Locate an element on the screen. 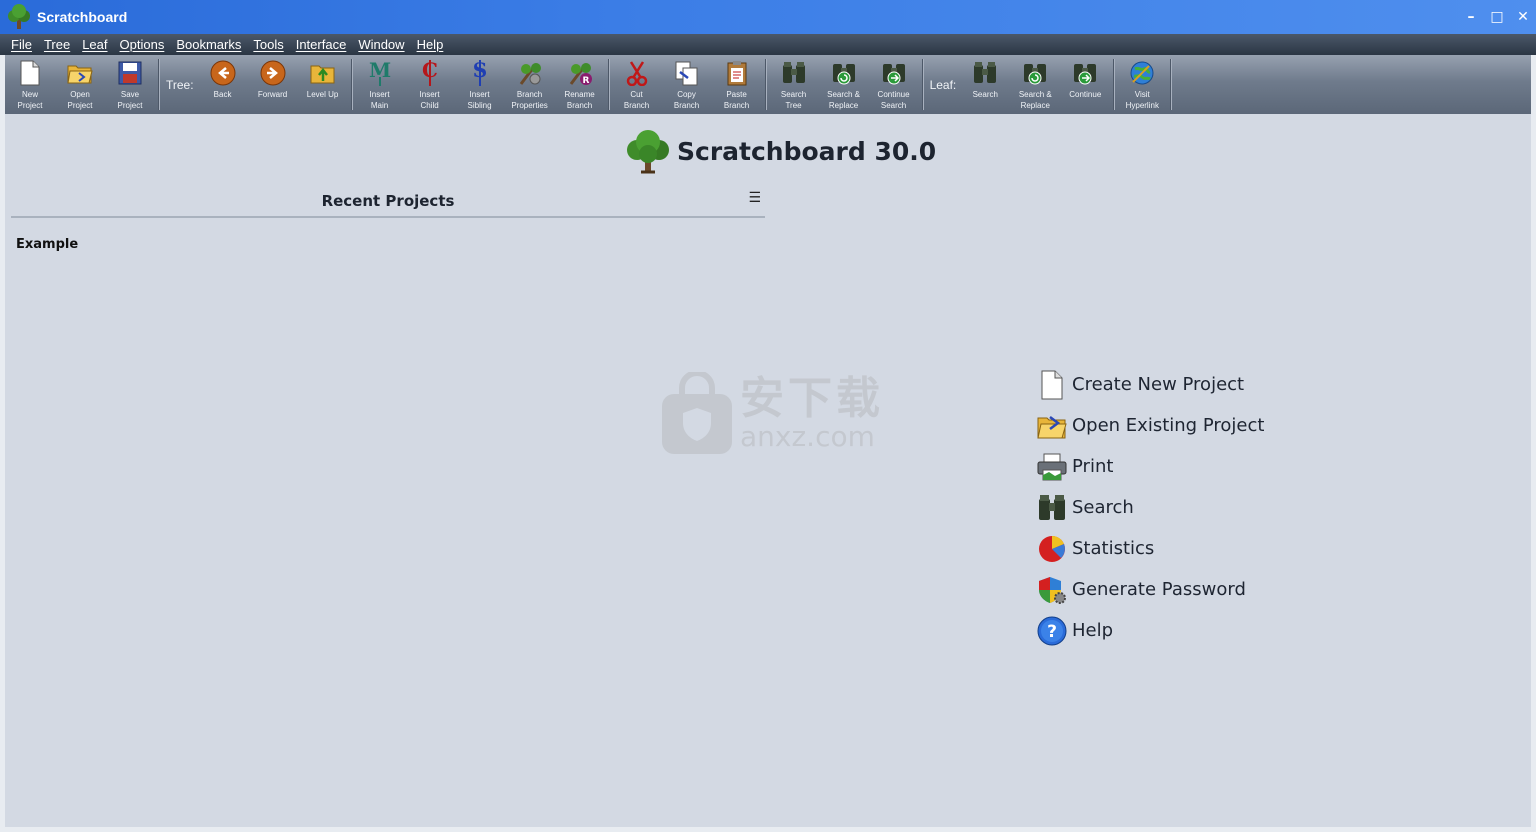 The width and height of the screenshot is (1536, 832). rename-branch-icon: R is located at coordinates (580, 74).